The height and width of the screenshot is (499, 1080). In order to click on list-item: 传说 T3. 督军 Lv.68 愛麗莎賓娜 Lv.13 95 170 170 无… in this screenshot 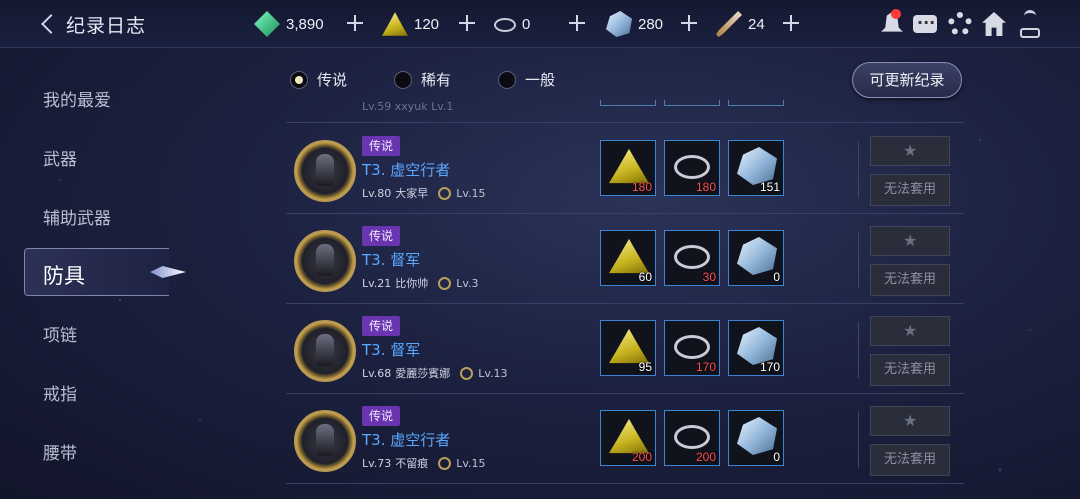, I will do `click(625, 349)`.